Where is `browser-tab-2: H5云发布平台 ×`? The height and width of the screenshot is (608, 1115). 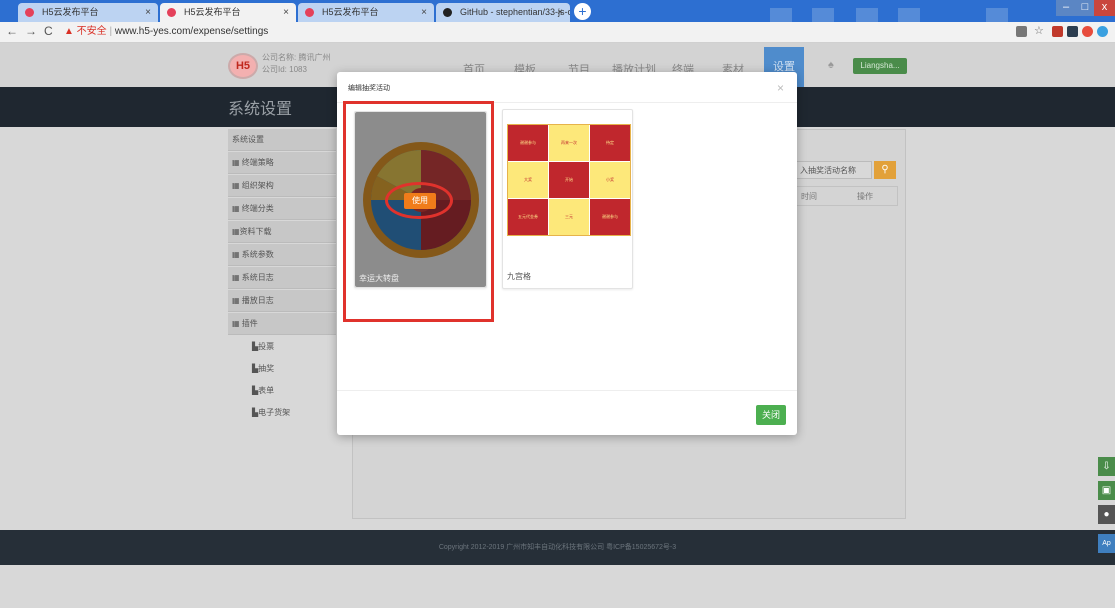 browser-tab-2: H5云发布平台 × is located at coordinates (228, 12).